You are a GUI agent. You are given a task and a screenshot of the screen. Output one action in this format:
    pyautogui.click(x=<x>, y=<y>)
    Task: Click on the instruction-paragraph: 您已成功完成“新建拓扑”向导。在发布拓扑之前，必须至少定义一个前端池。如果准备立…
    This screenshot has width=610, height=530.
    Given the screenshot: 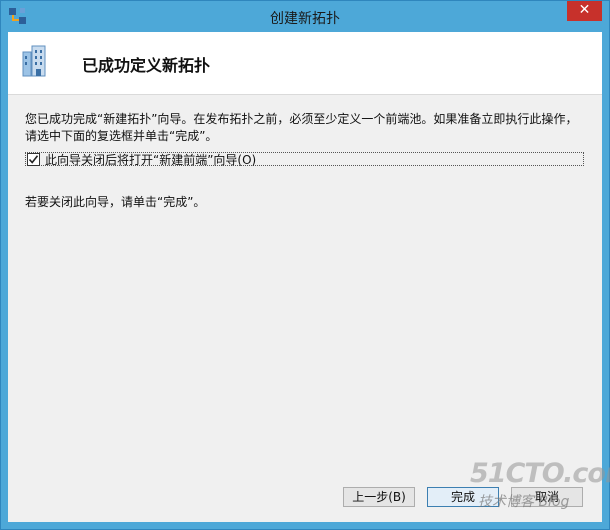 What is the action you would take?
    pyautogui.click(x=307, y=128)
    